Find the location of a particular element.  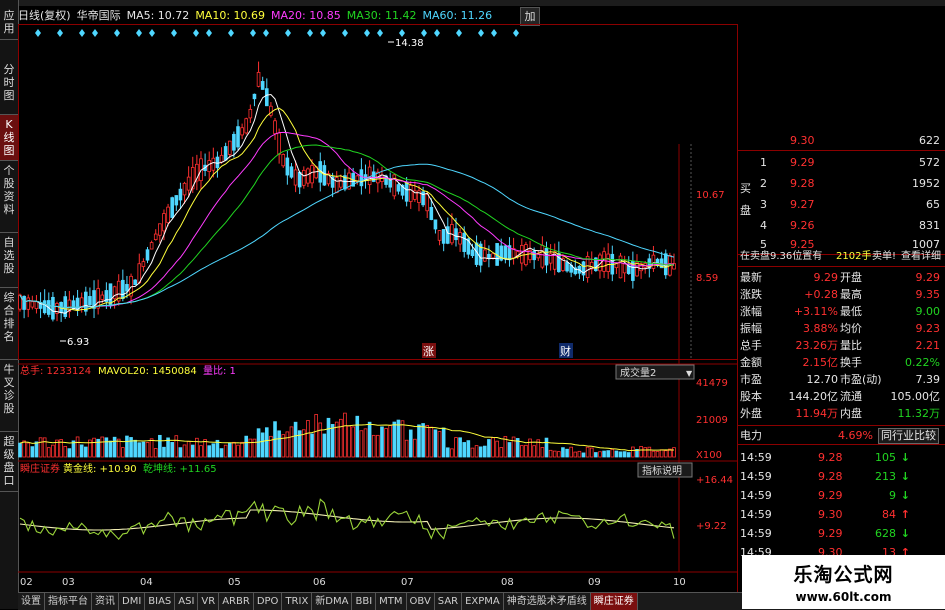

tab-arbr: ARBR is located at coordinates (236, 601).